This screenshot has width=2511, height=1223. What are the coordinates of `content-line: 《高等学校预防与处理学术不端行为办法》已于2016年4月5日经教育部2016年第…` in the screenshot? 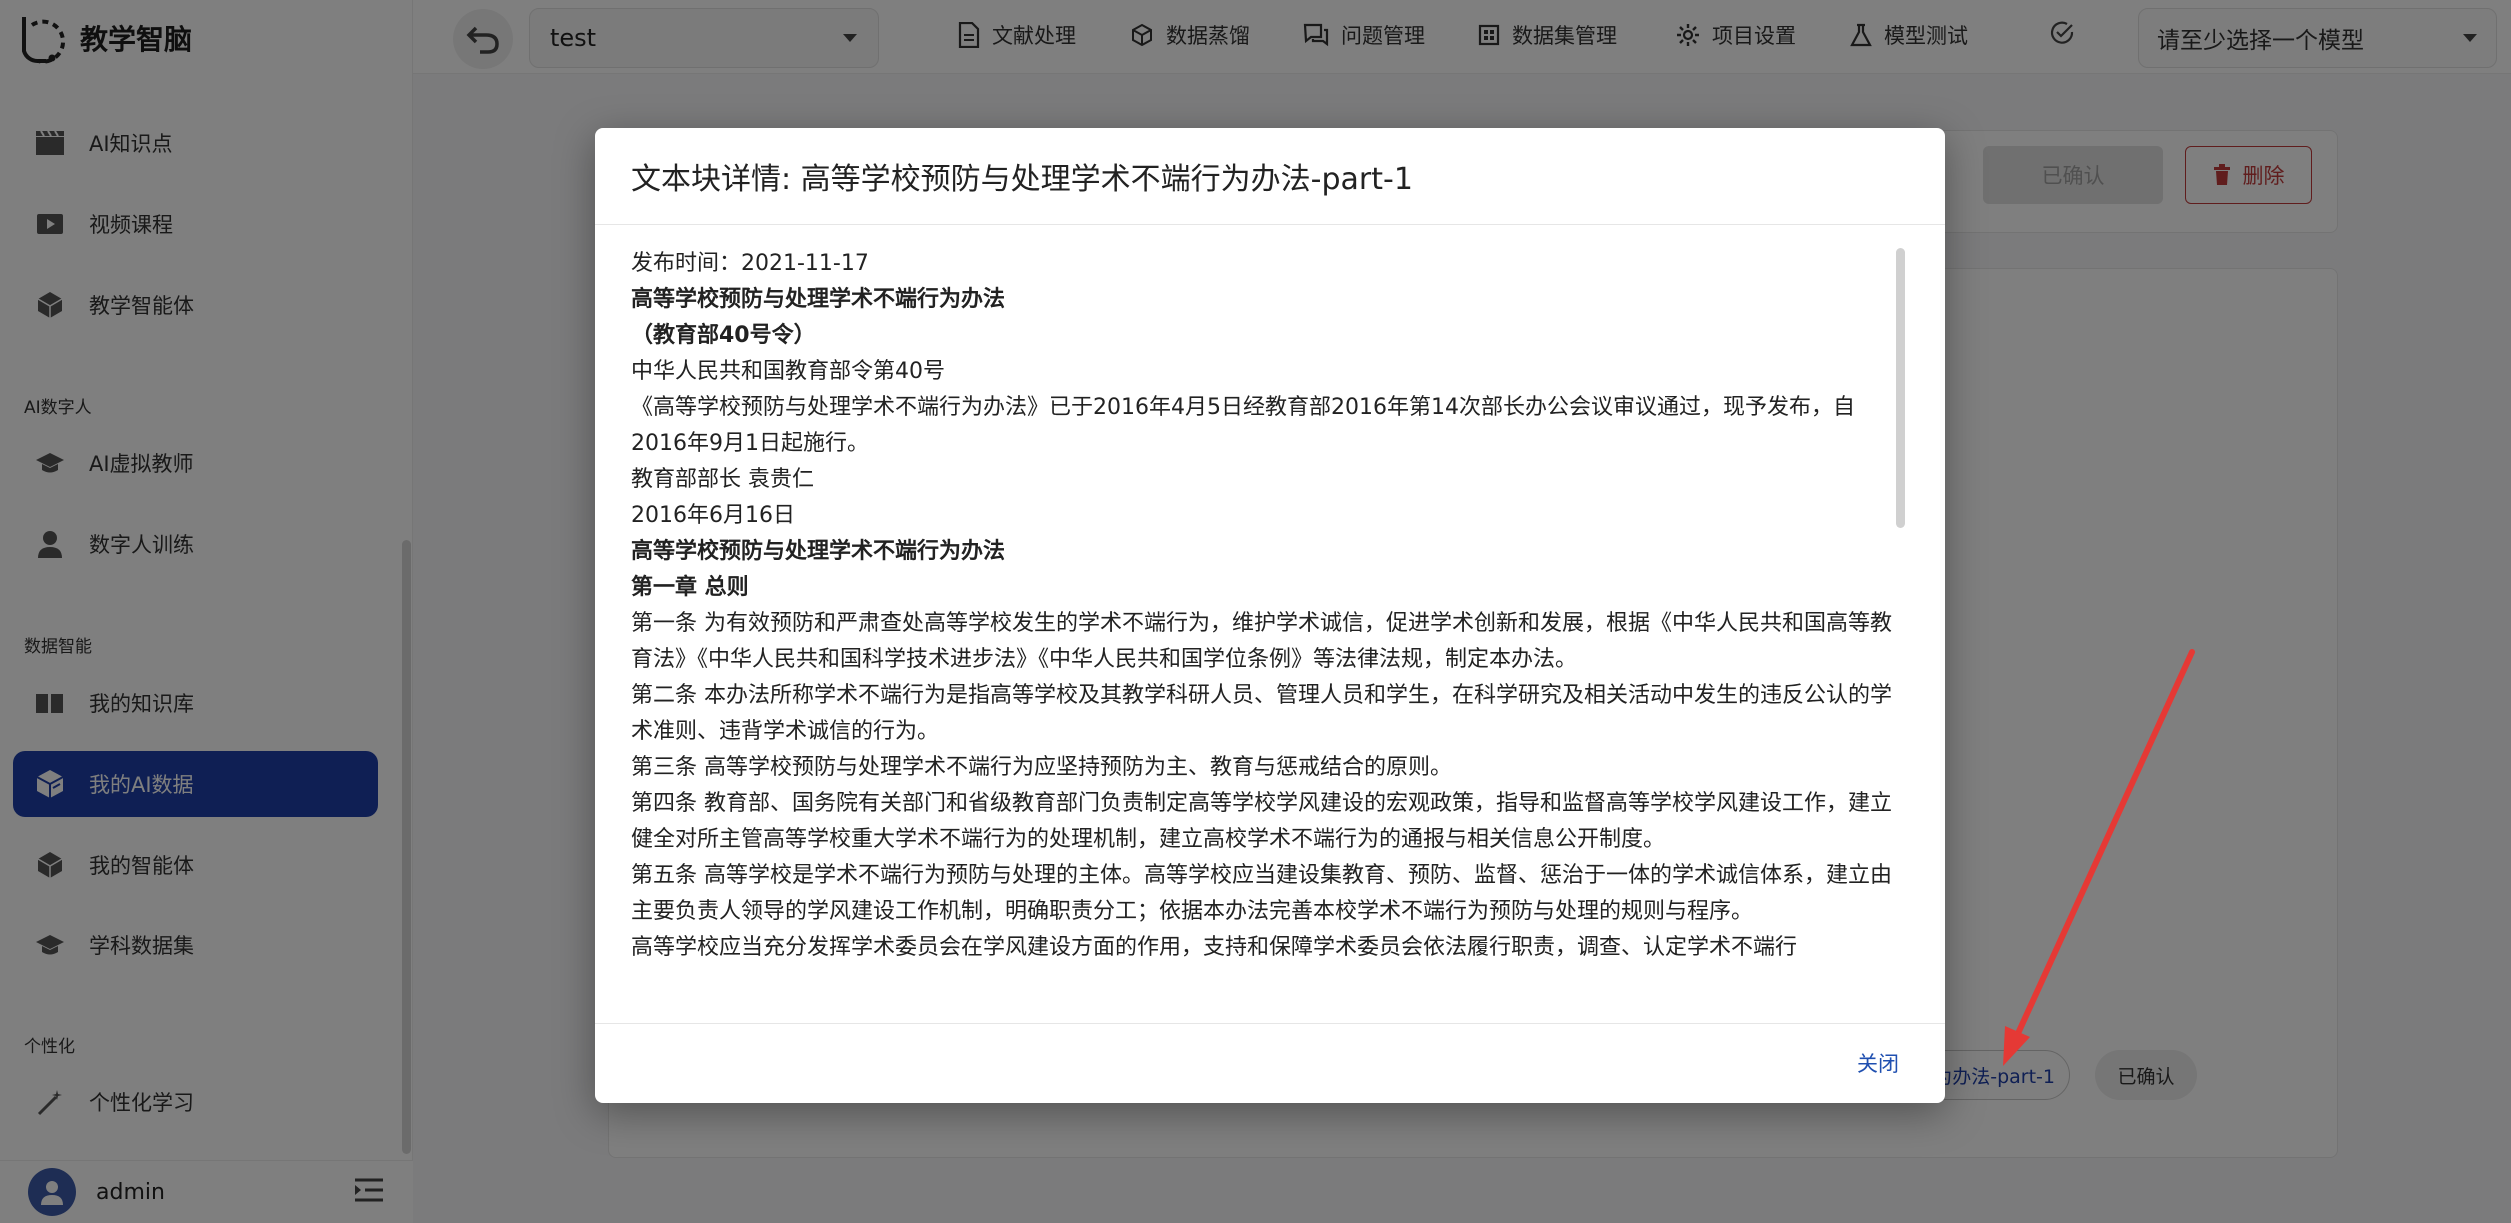 It's located at (1243, 425).